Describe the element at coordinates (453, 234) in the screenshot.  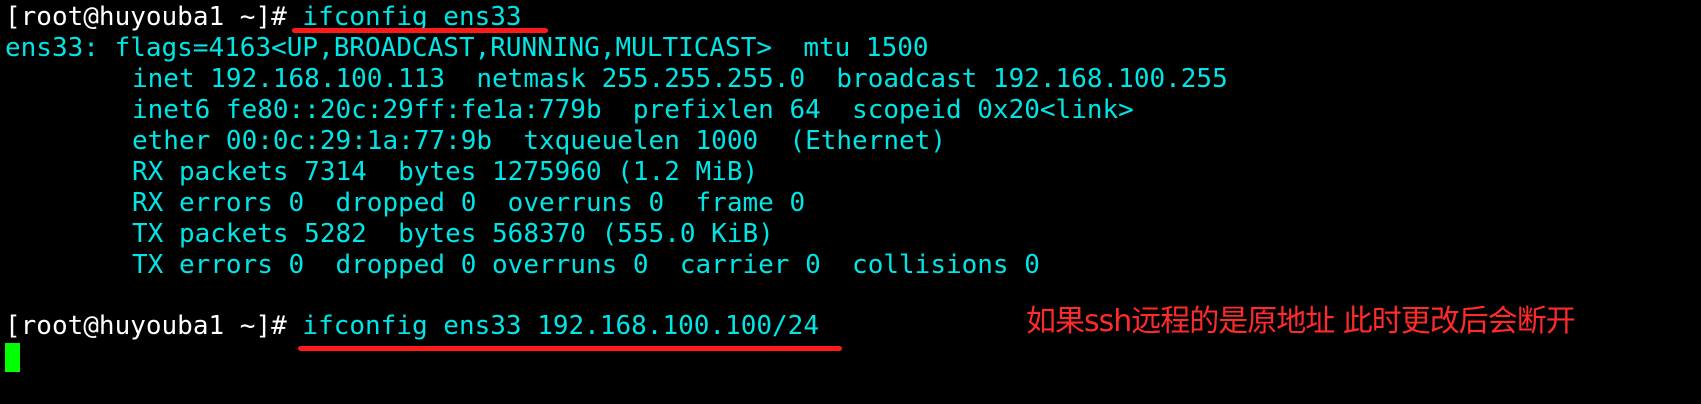
I see `output-line: TX packets 5282 bytes 568370 (555.0 KiB)` at that location.